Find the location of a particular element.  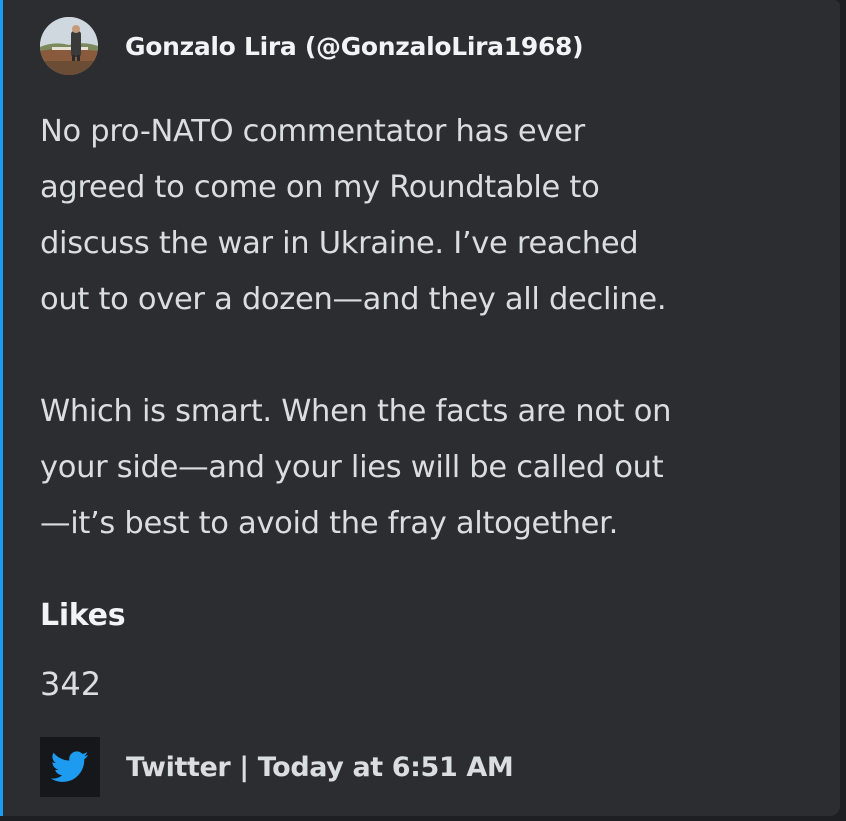

embed-footer-text: Twitter | Today at 6:51 AM is located at coordinates (320, 767).